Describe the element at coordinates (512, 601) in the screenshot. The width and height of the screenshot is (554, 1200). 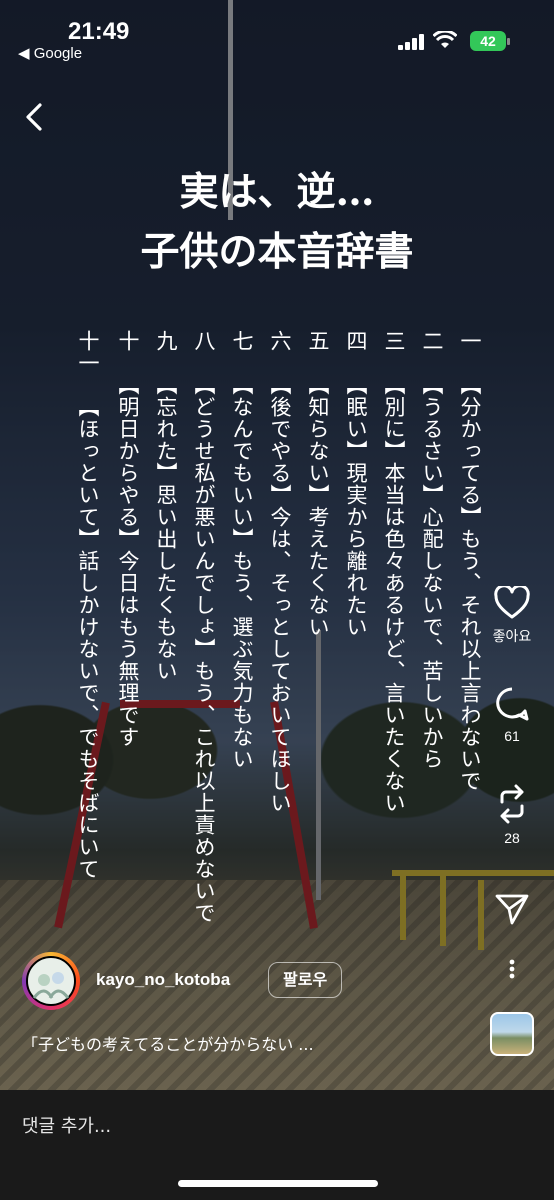
I see `heart-icon` at that location.